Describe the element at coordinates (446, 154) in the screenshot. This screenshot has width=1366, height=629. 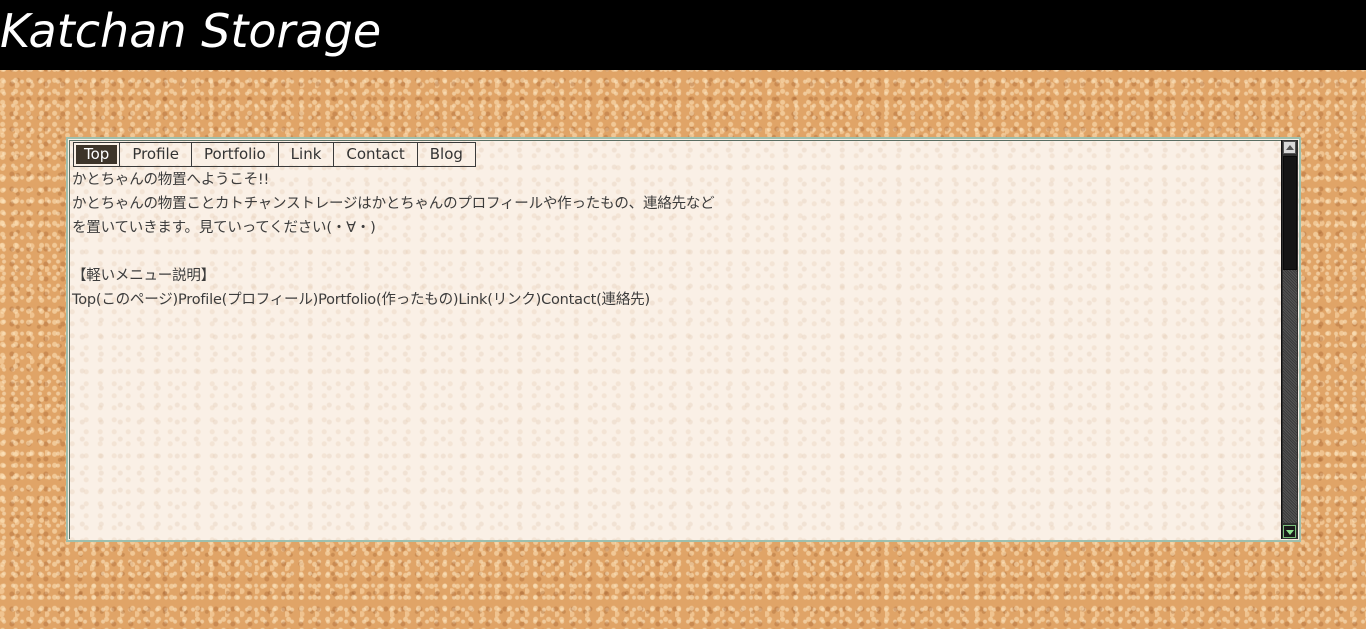
I see `tab-blog: Blog` at that location.